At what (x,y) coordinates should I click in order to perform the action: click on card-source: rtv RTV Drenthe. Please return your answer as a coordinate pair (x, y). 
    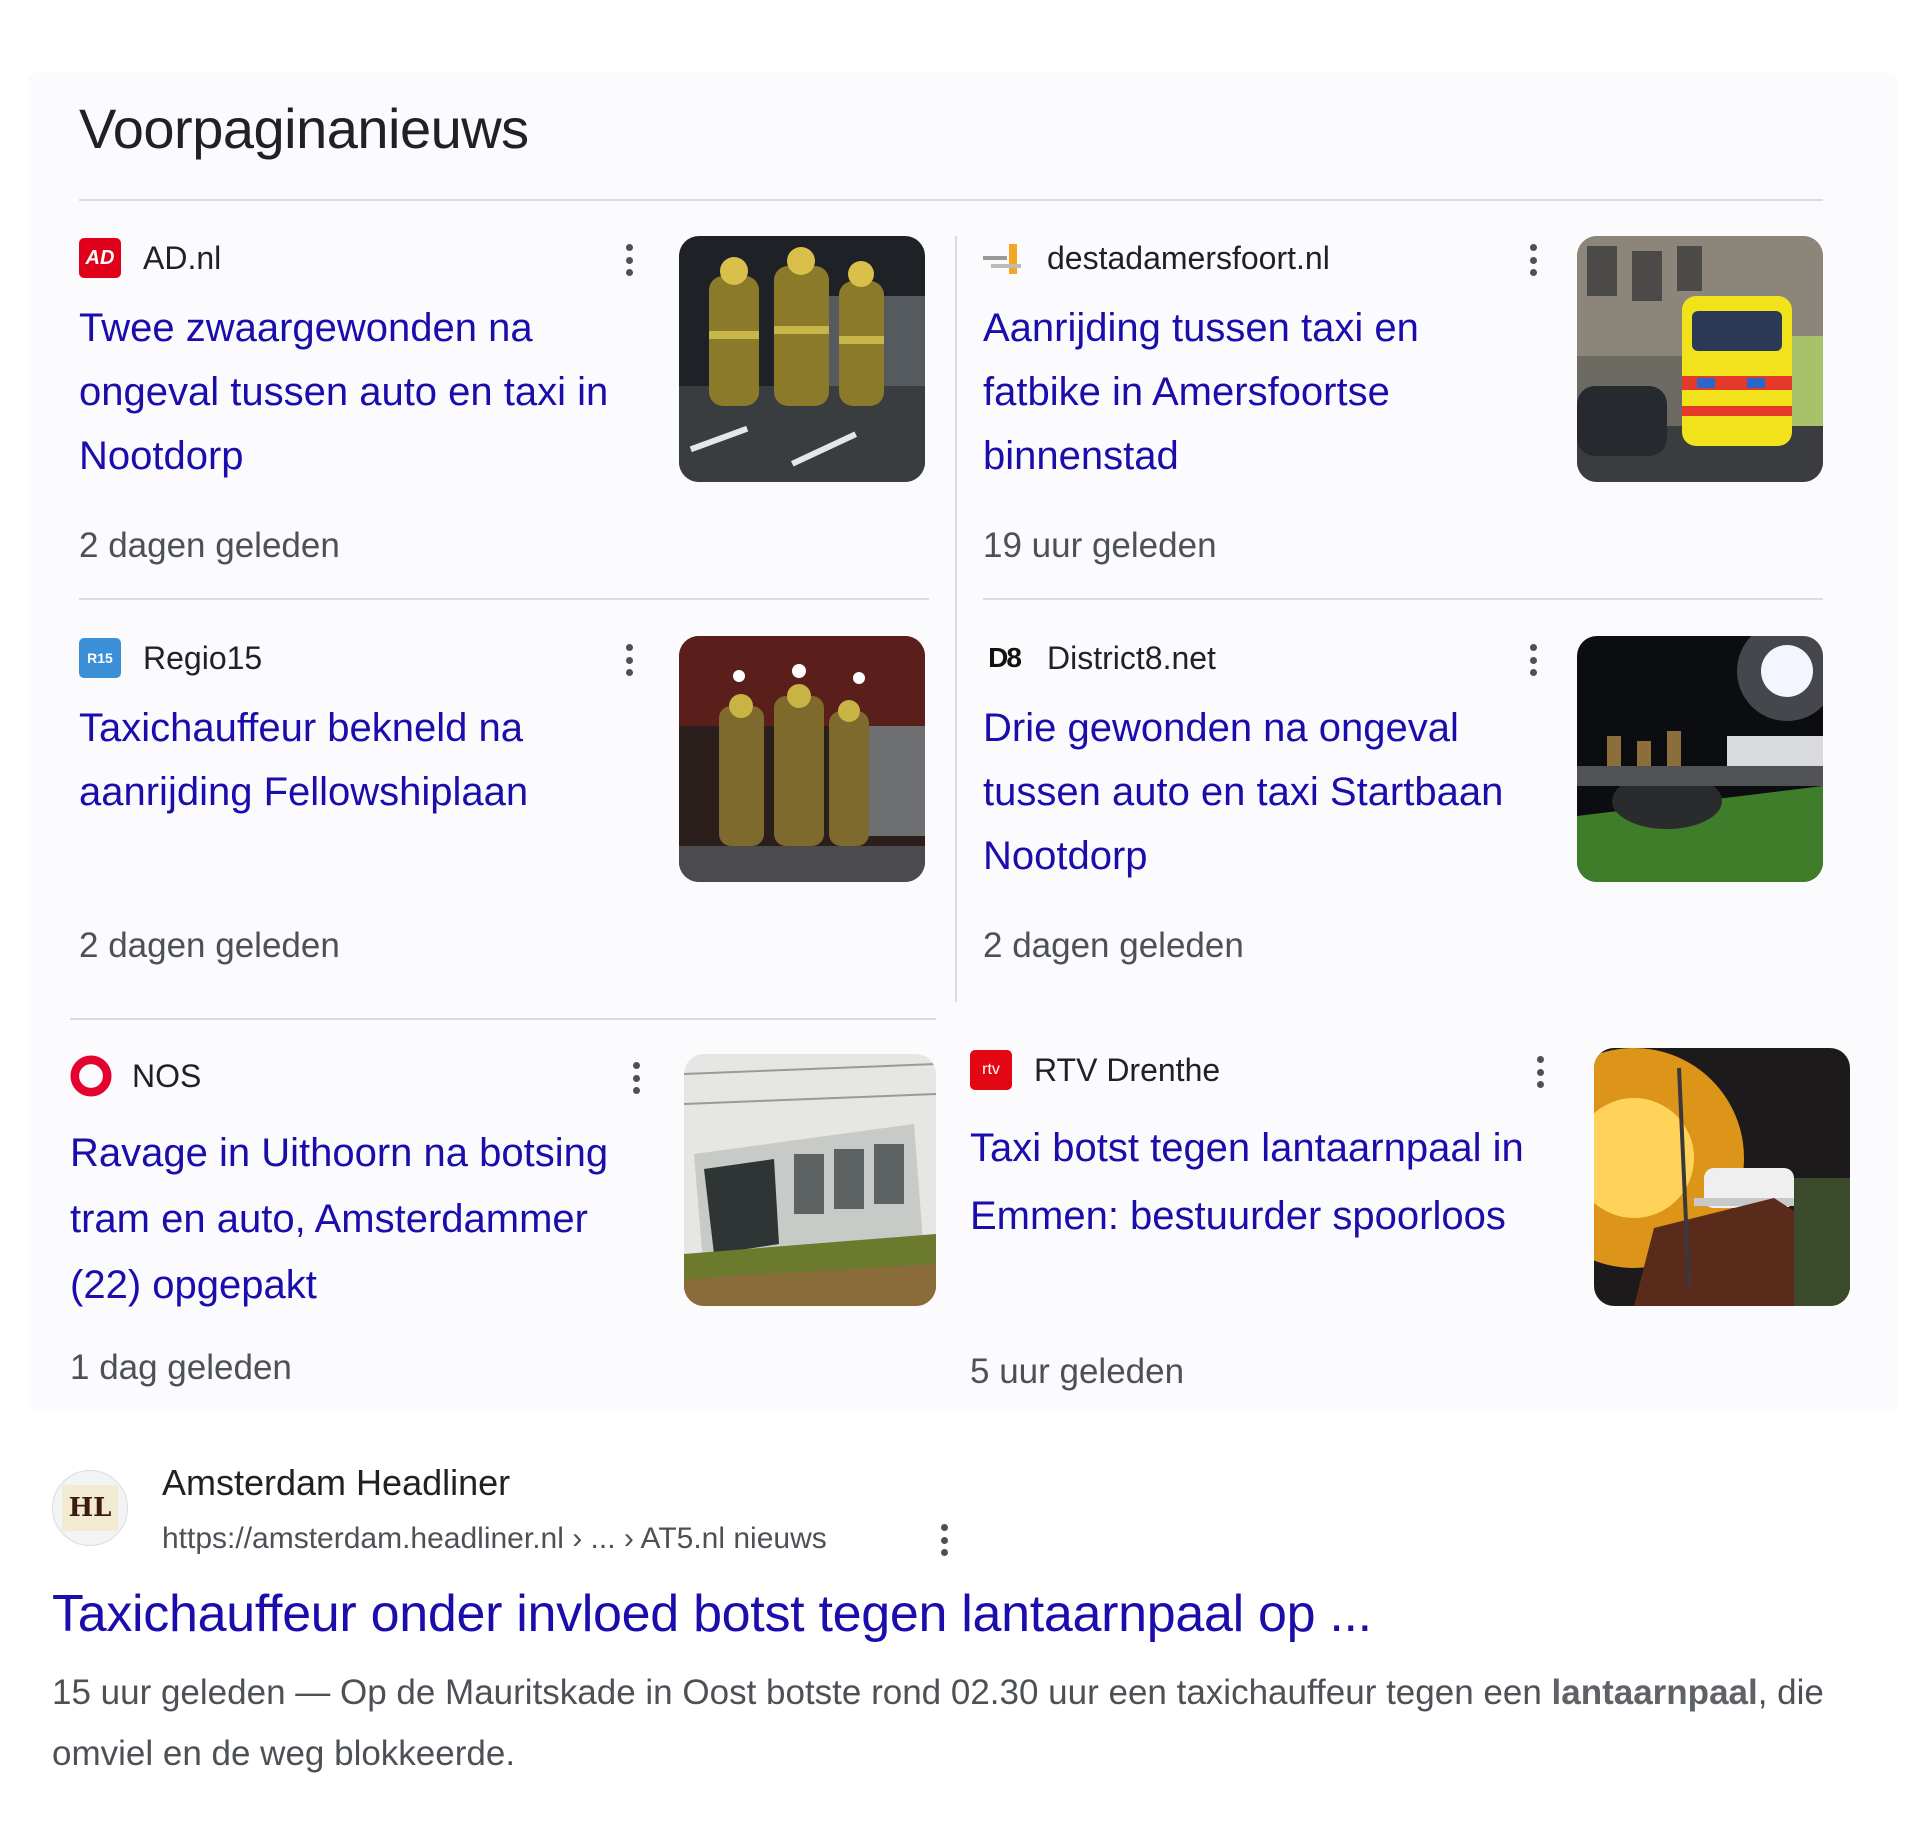
    Looking at the image, I should click on (1095, 1070).